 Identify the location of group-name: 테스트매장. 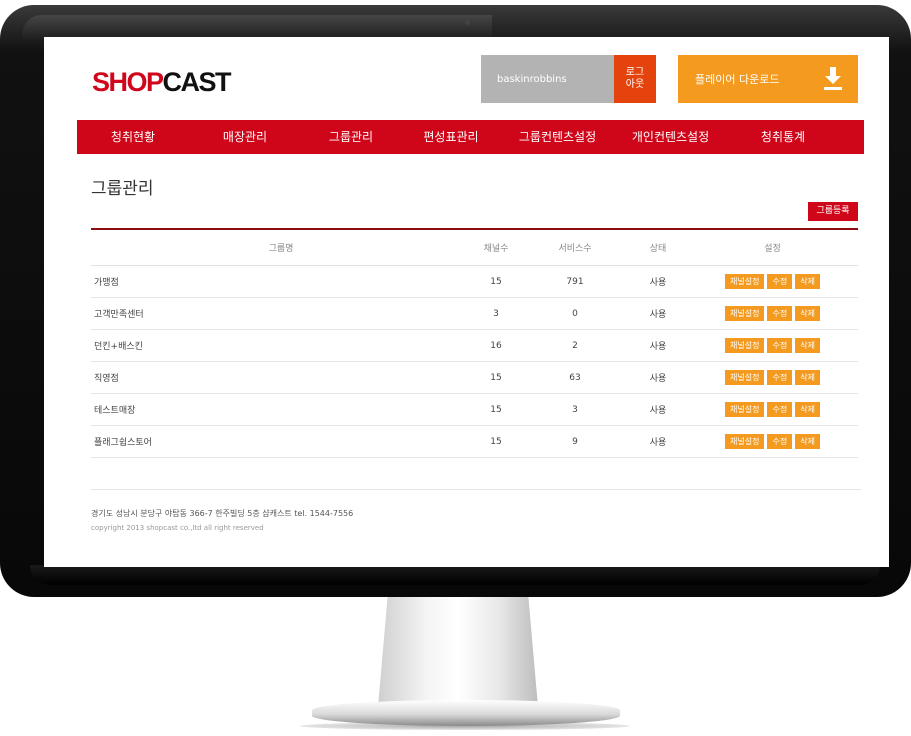
(115, 411).